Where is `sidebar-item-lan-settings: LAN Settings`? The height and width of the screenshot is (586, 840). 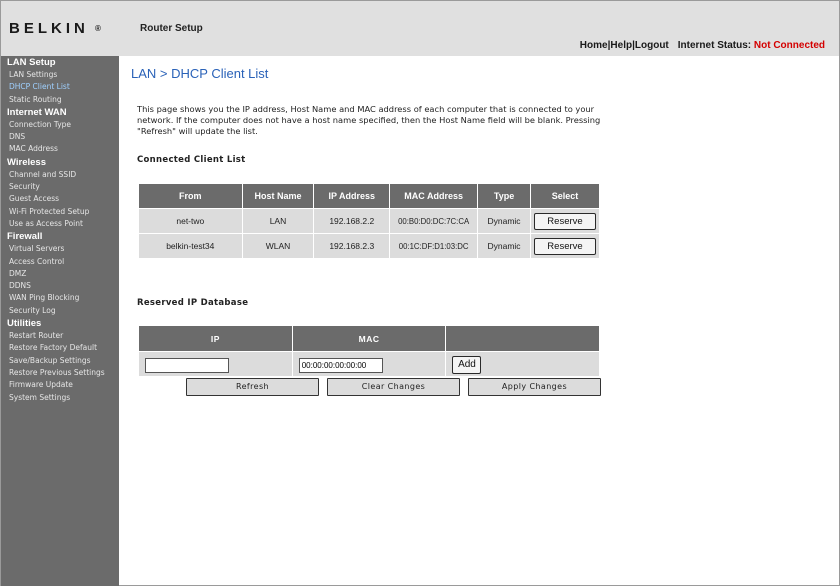
sidebar-item-lan-settings: LAN Settings is located at coordinates (60, 75).